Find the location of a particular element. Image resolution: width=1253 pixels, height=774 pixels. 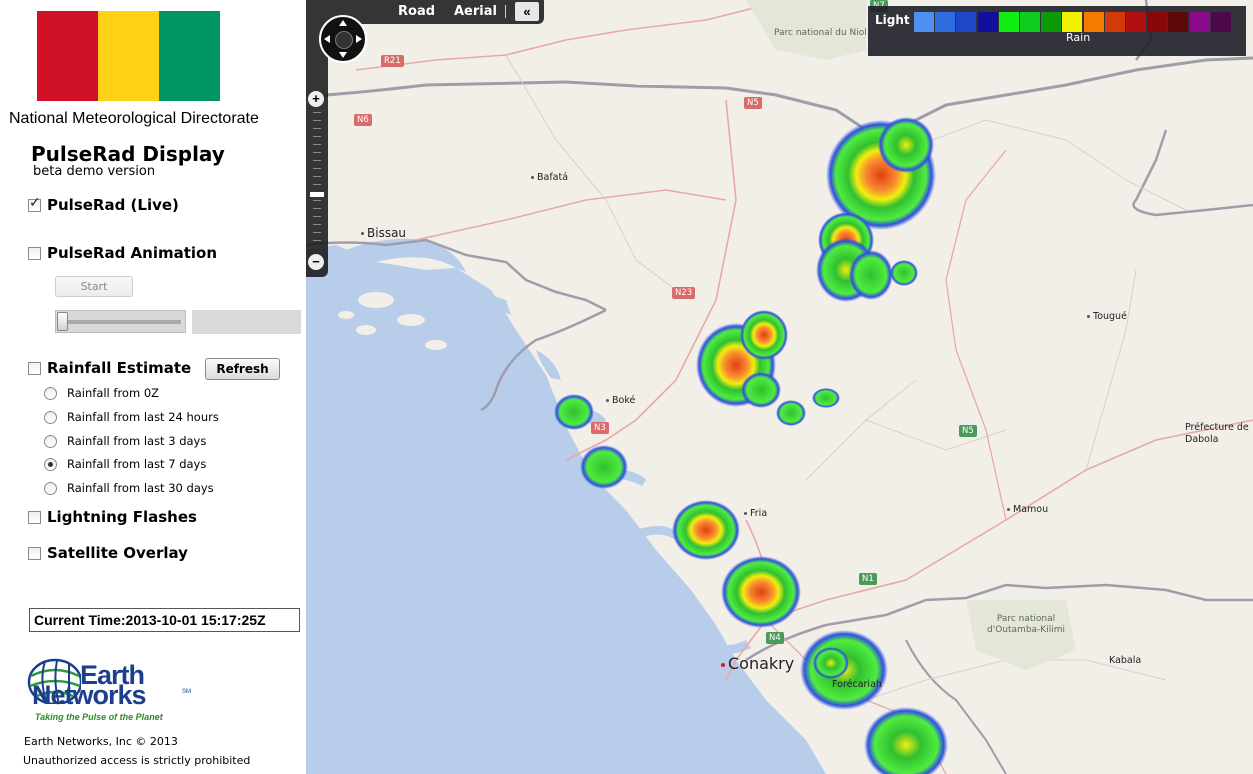

place-label: Préfecture de Dabola is located at coordinates (1217, 433).